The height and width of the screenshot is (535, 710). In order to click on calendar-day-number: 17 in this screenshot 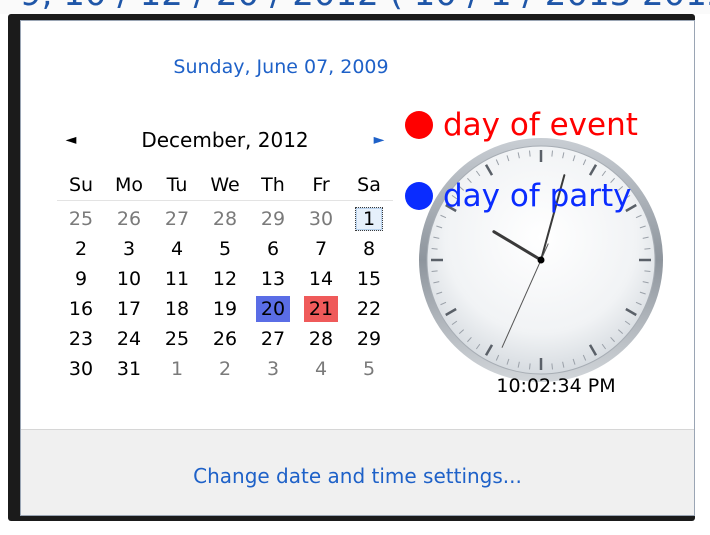, I will do `click(129, 309)`.